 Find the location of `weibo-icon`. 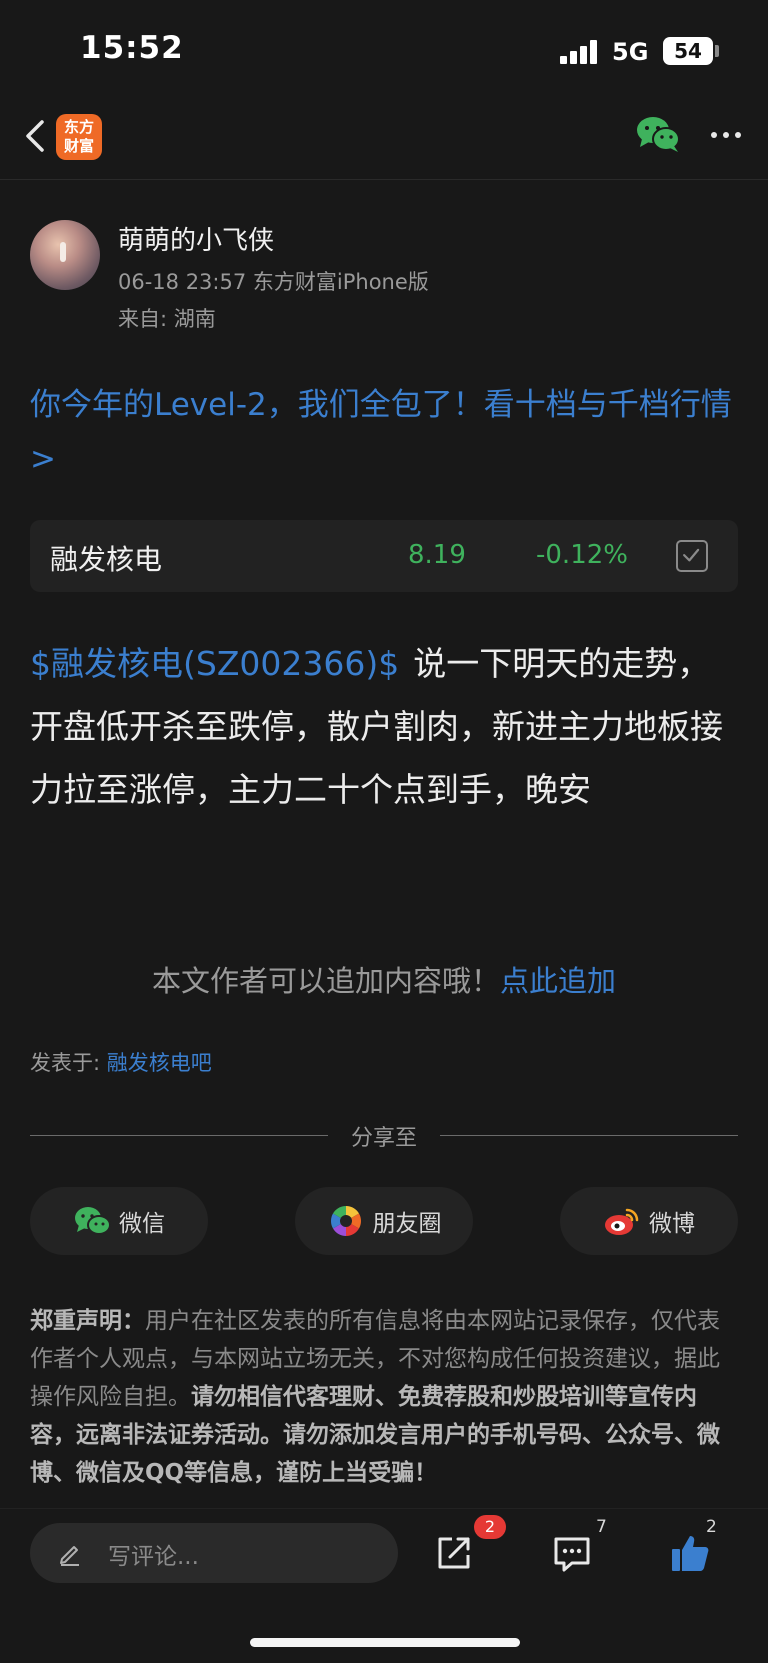

weibo-icon is located at coordinates (622, 1221).